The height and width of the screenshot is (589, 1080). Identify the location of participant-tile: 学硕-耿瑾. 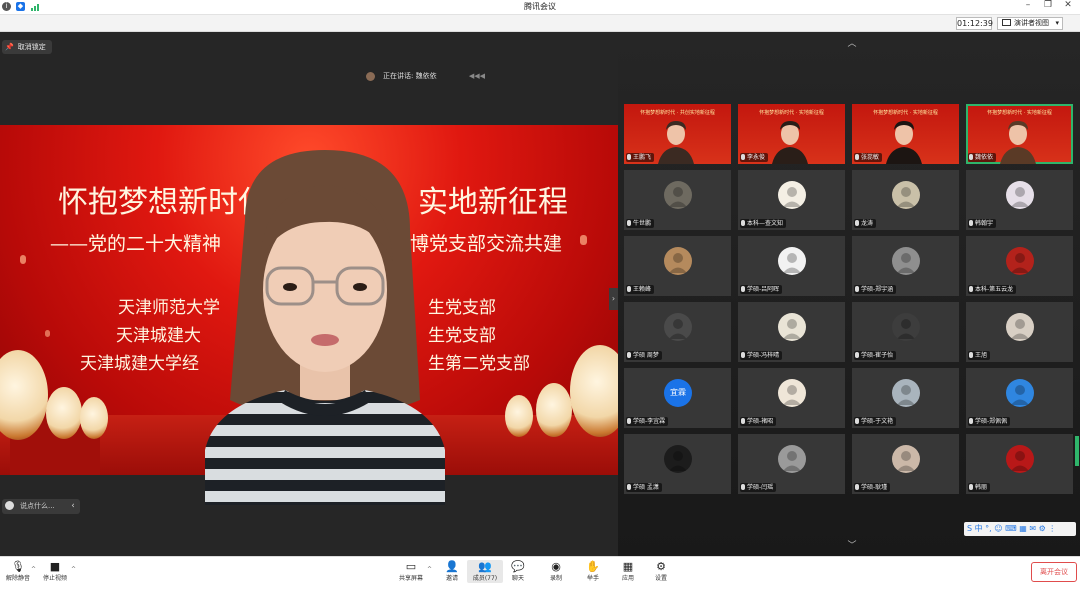
(905, 464).